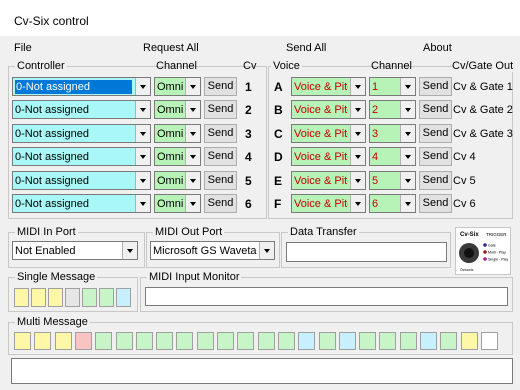 The image size is (520, 390). Describe the element at coordinates (366, 252) in the screenshot. I see `data-transfer-field` at that location.